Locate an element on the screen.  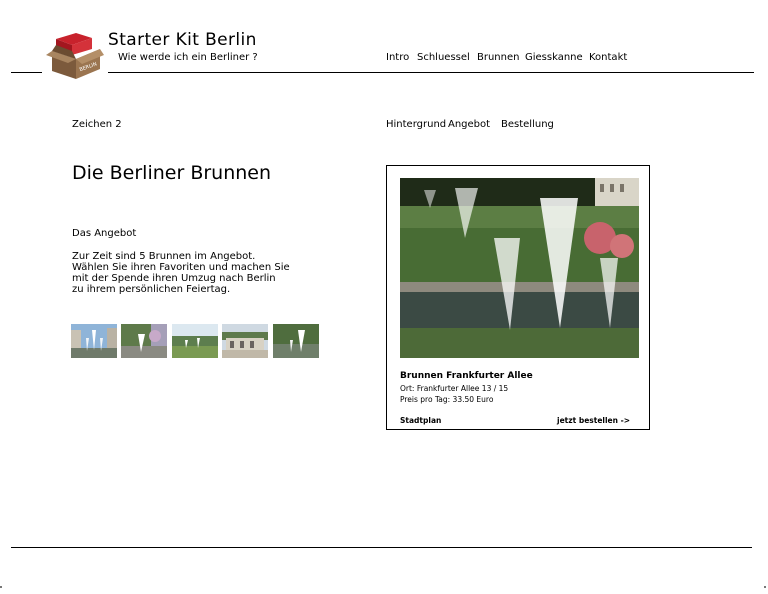
page-title: Die Berliner Brunnen is located at coordinates (172, 173).